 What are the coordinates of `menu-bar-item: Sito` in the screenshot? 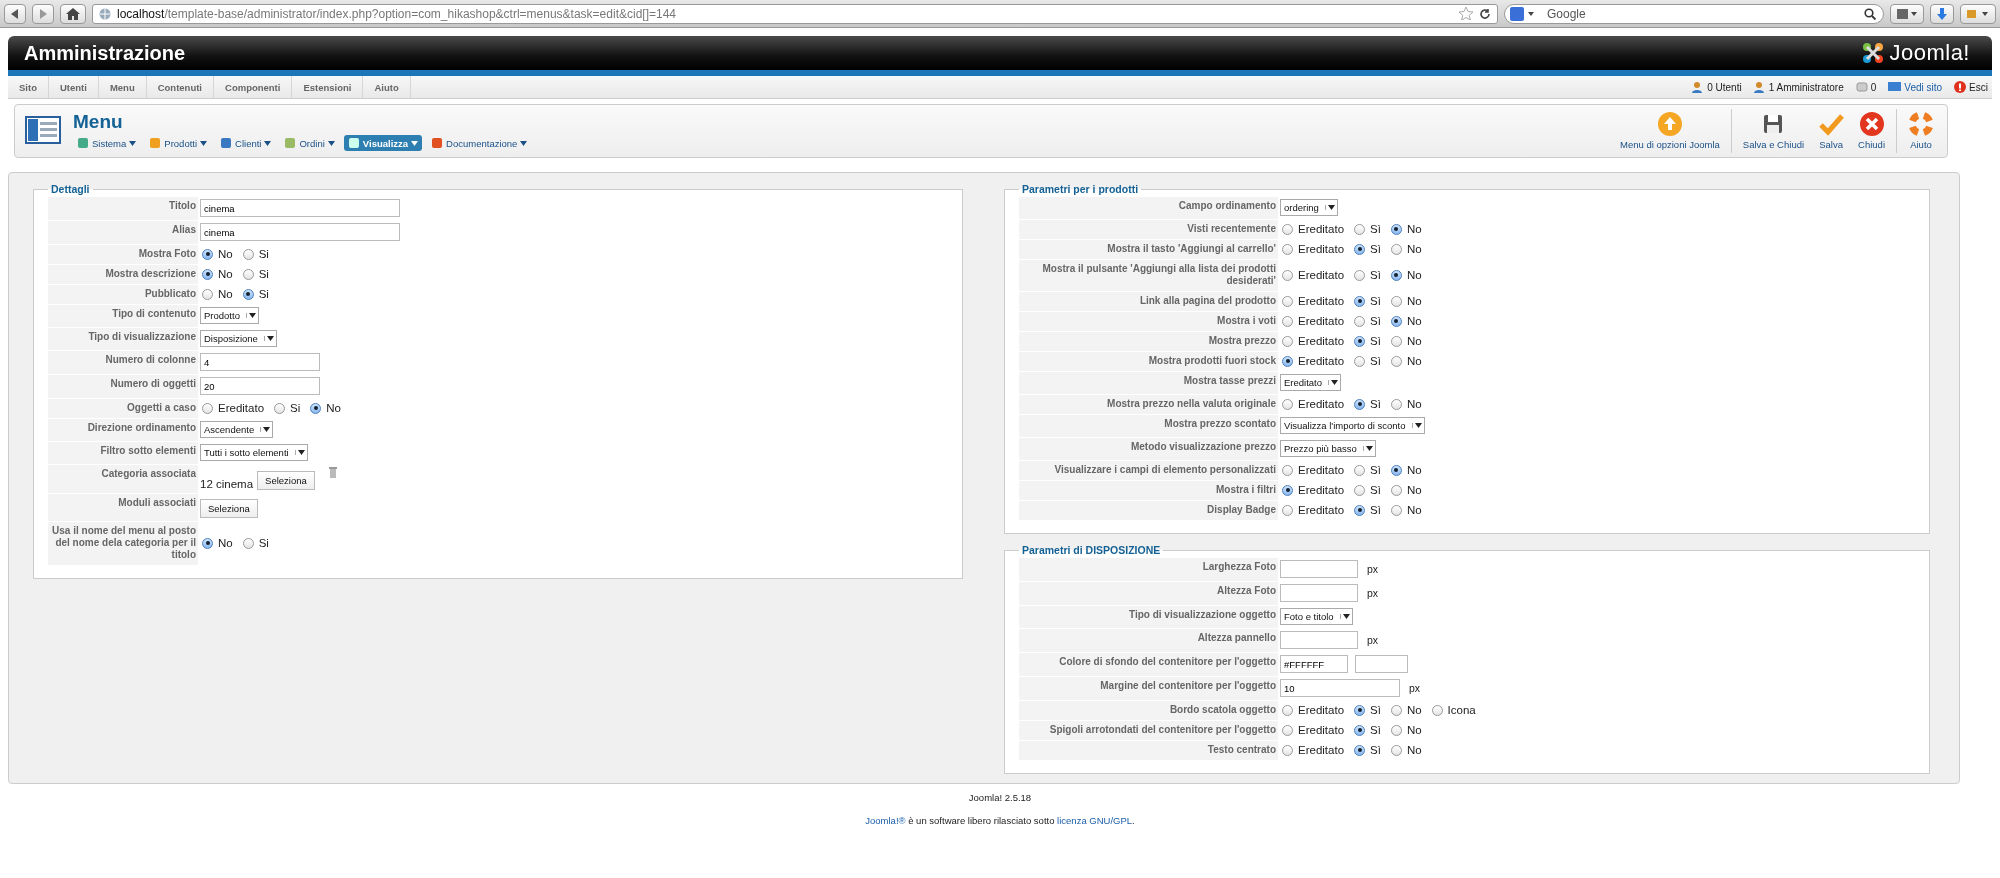 It's located at (28, 87).